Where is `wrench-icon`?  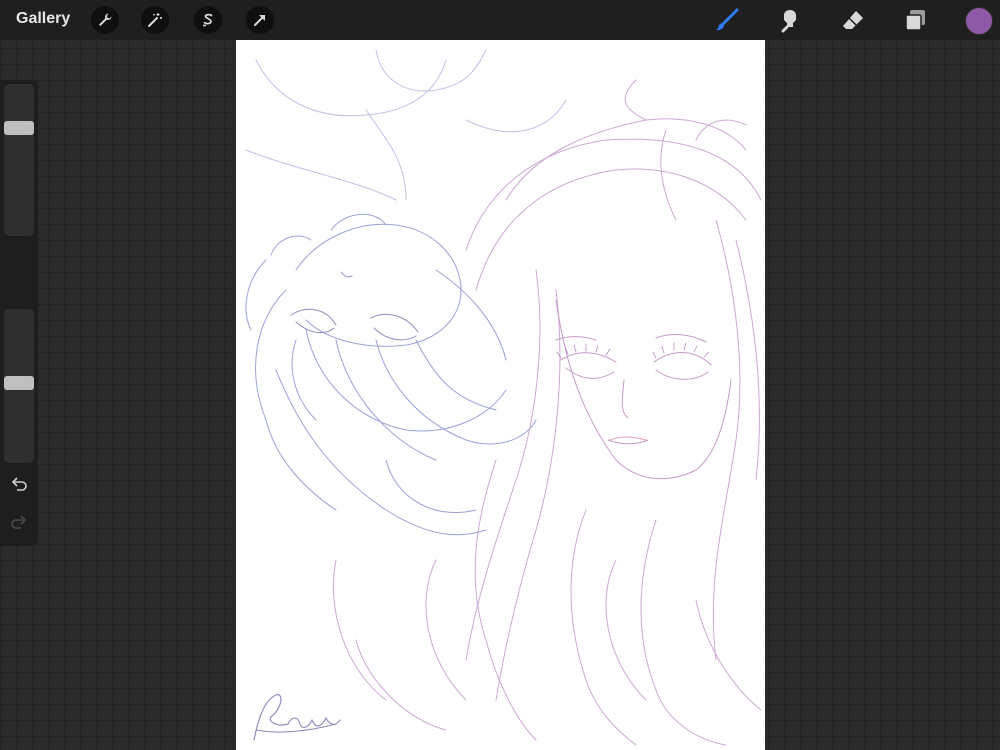
wrench-icon is located at coordinates (105, 20).